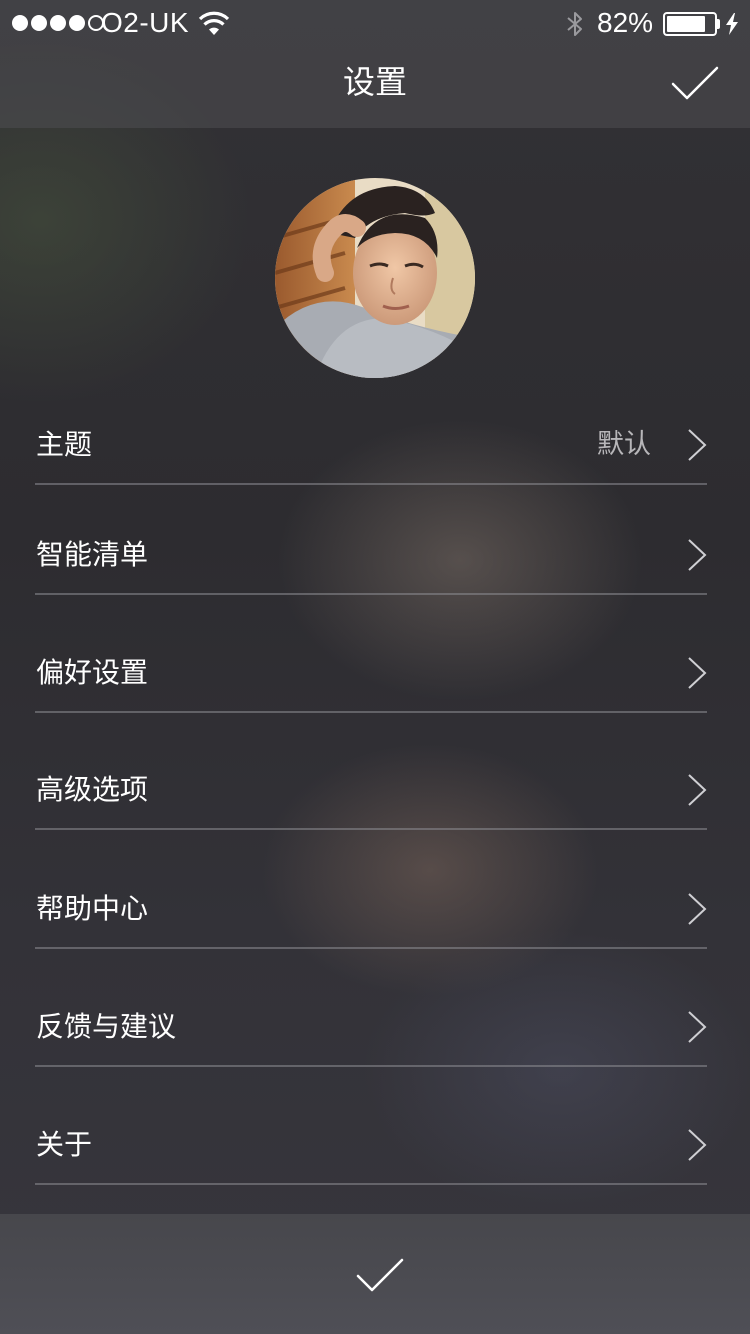  Describe the element at coordinates (732, 24) in the screenshot. I see `charging-bolt-icon` at that location.